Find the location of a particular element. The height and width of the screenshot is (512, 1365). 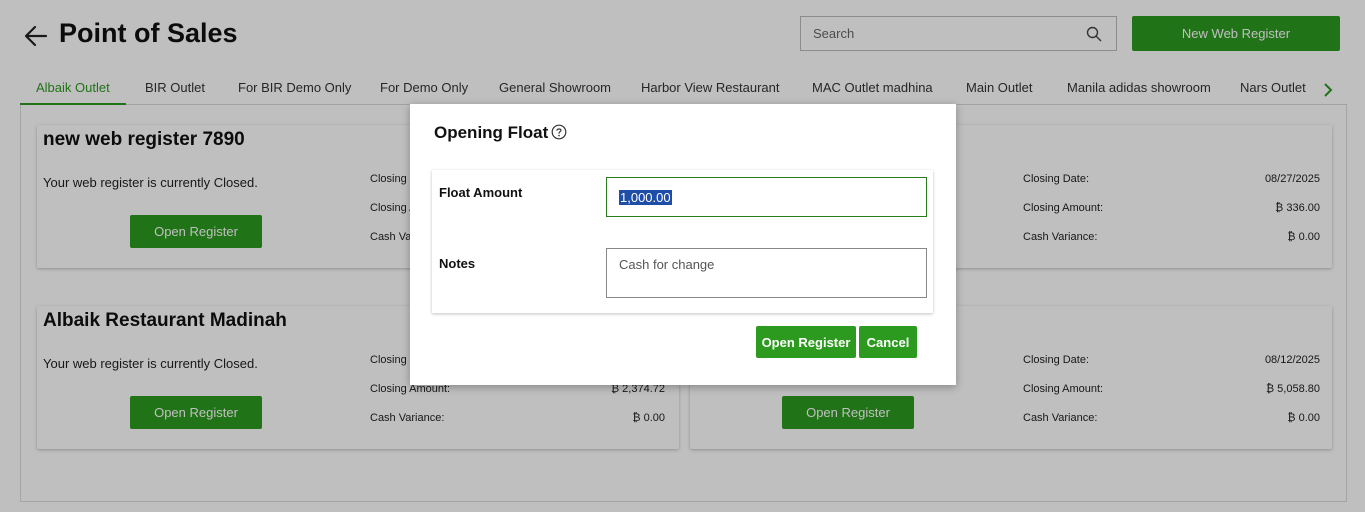

help-icon is located at coordinates (559, 132).